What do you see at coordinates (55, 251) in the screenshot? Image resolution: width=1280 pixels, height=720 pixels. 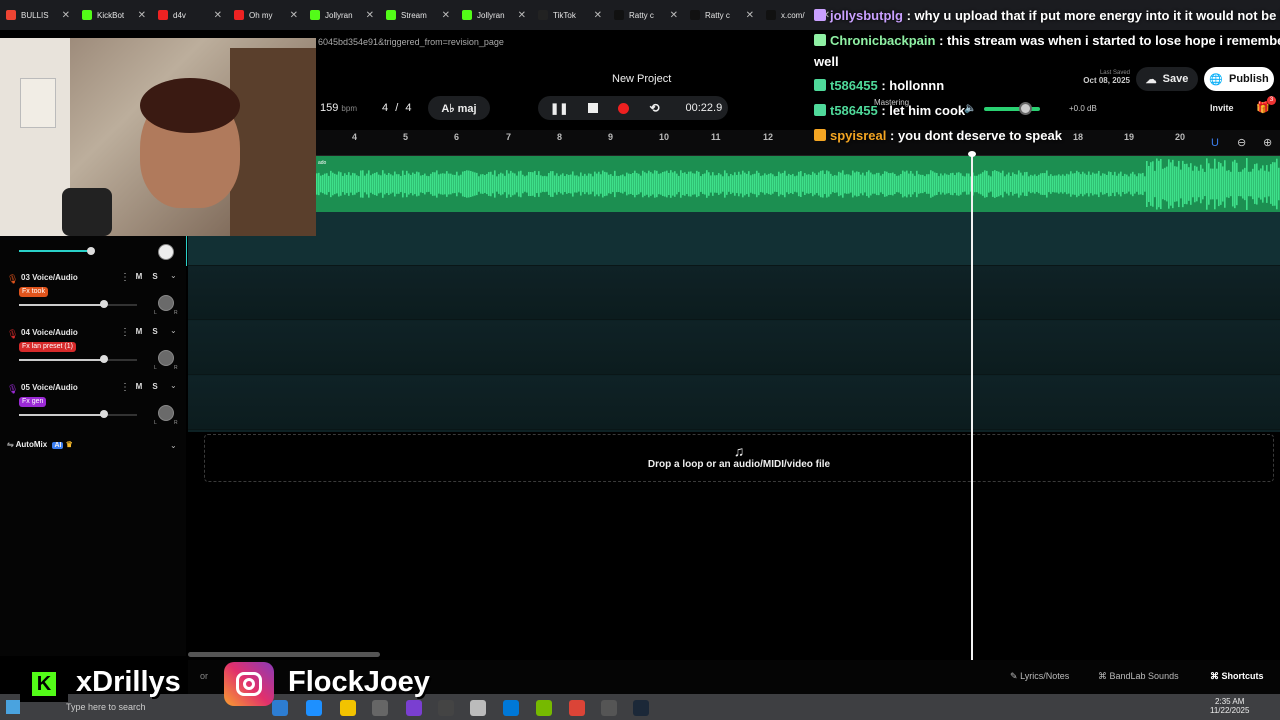 I see `track-02-volume-slider` at bounding box center [55, 251].